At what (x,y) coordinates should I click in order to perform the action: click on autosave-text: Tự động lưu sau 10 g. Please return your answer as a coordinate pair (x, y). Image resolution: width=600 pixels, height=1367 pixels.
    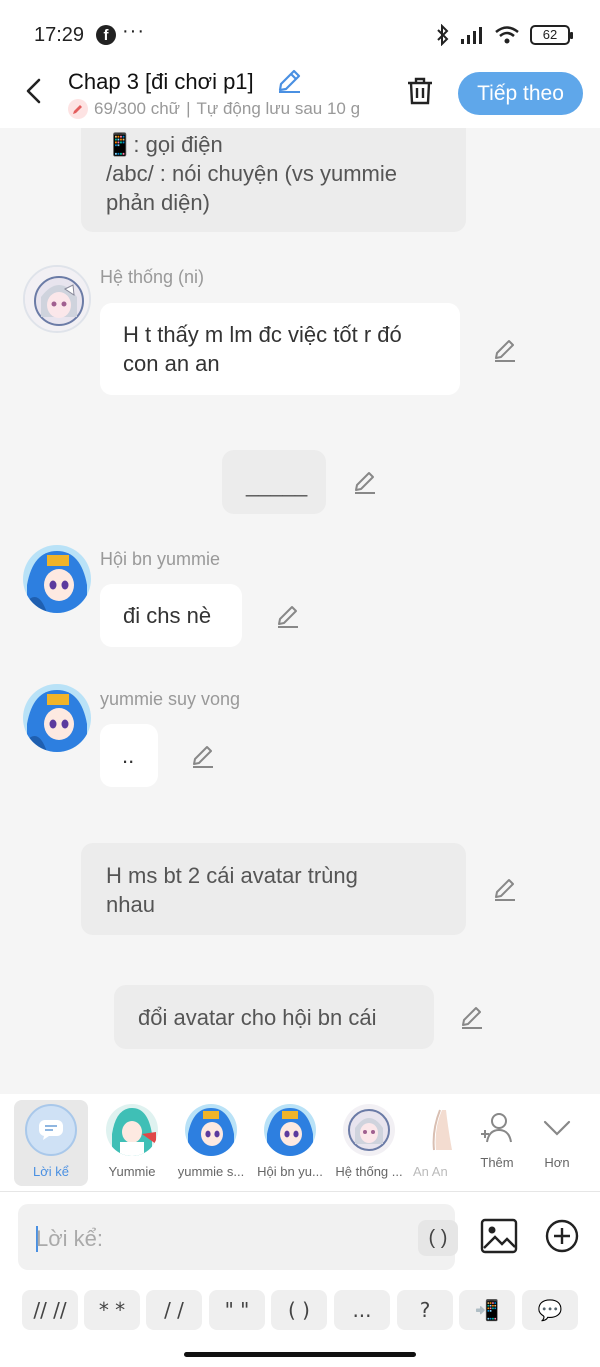
    Looking at the image, I should click on (278, 108).